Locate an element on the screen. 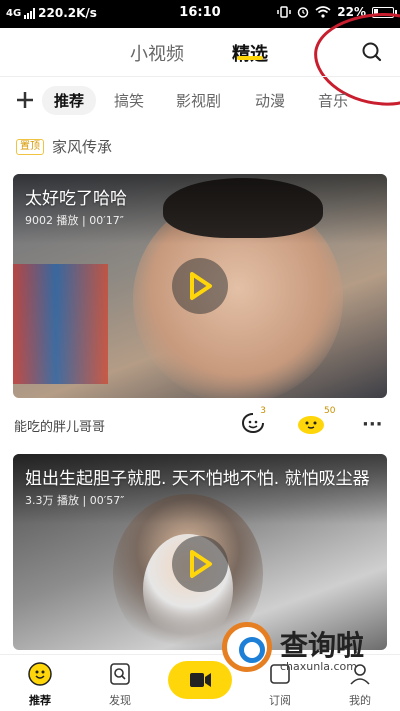 The image size is (400, 711). category-anime: 动漫 is located at coordinates (270, 100).